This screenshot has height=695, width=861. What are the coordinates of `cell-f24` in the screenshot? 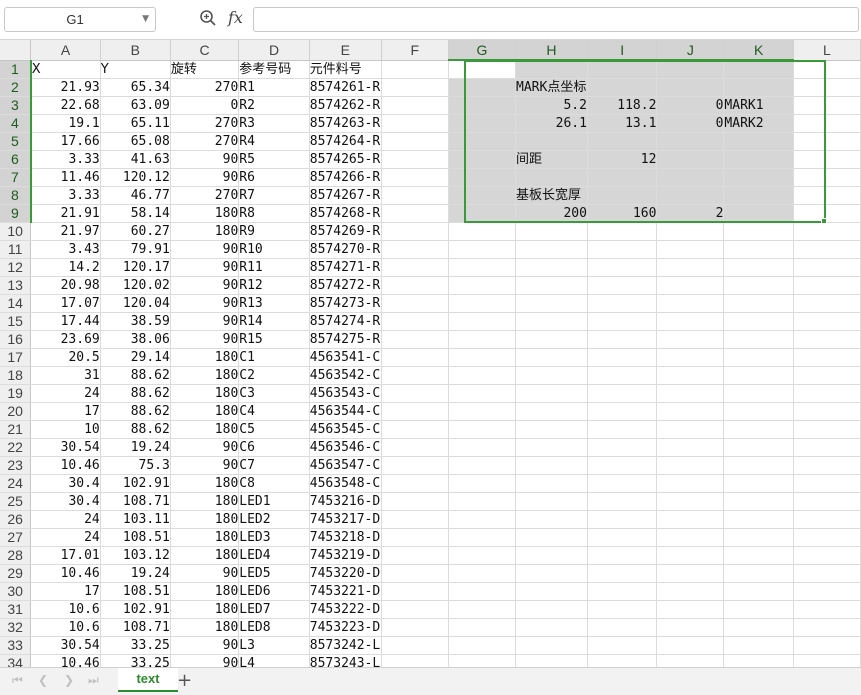 It's located at (415, 483).